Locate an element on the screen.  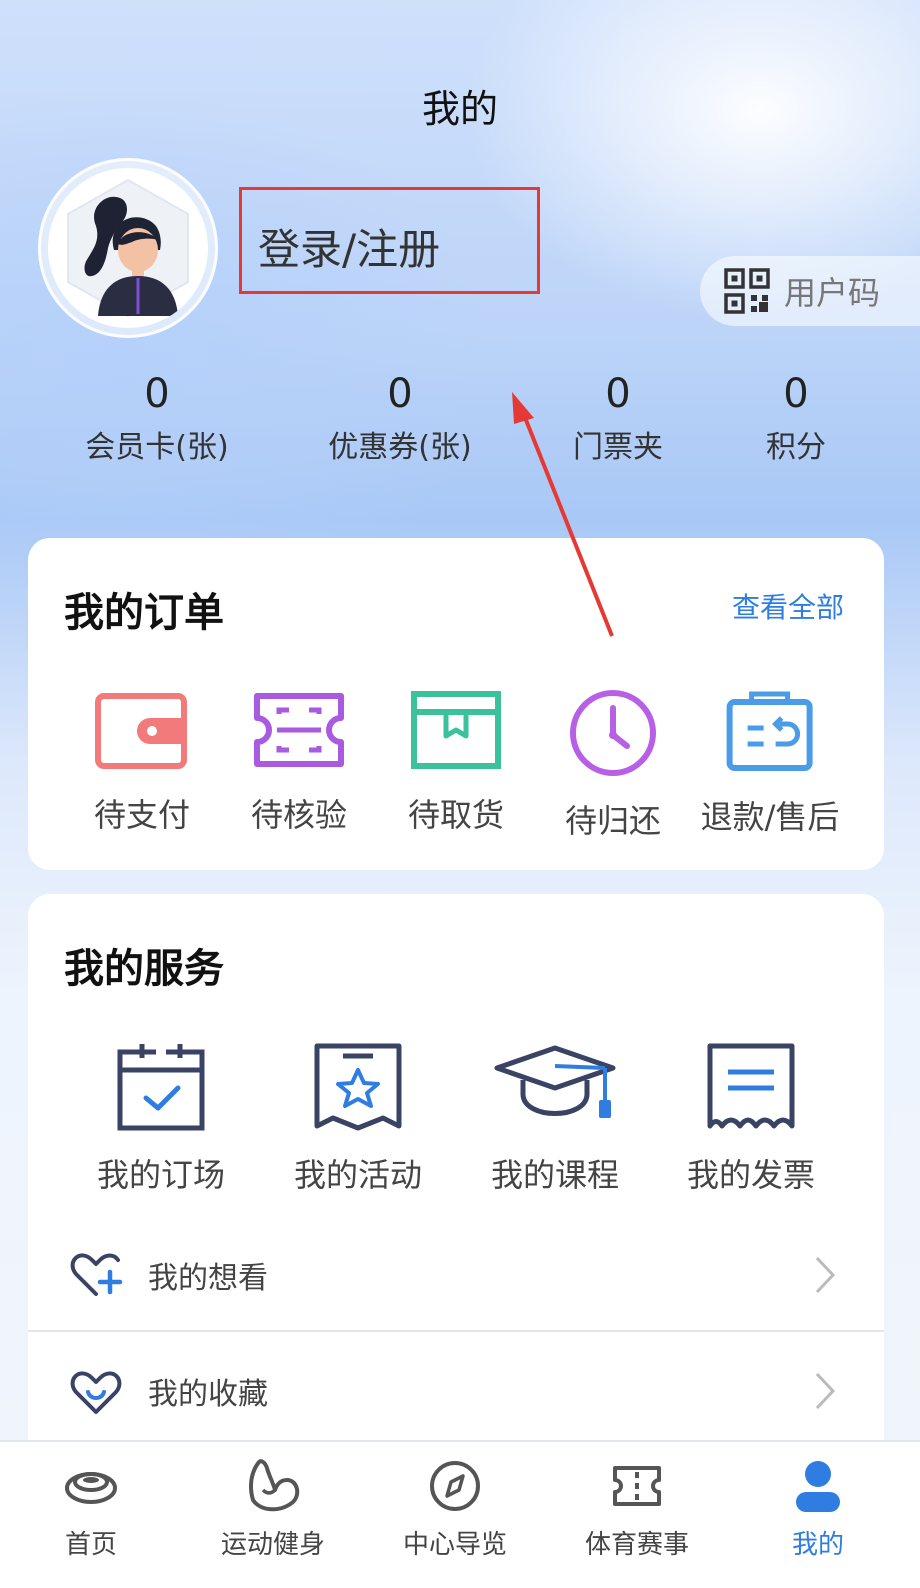
ticket-scan-icon is located at coordinates (298, 730).